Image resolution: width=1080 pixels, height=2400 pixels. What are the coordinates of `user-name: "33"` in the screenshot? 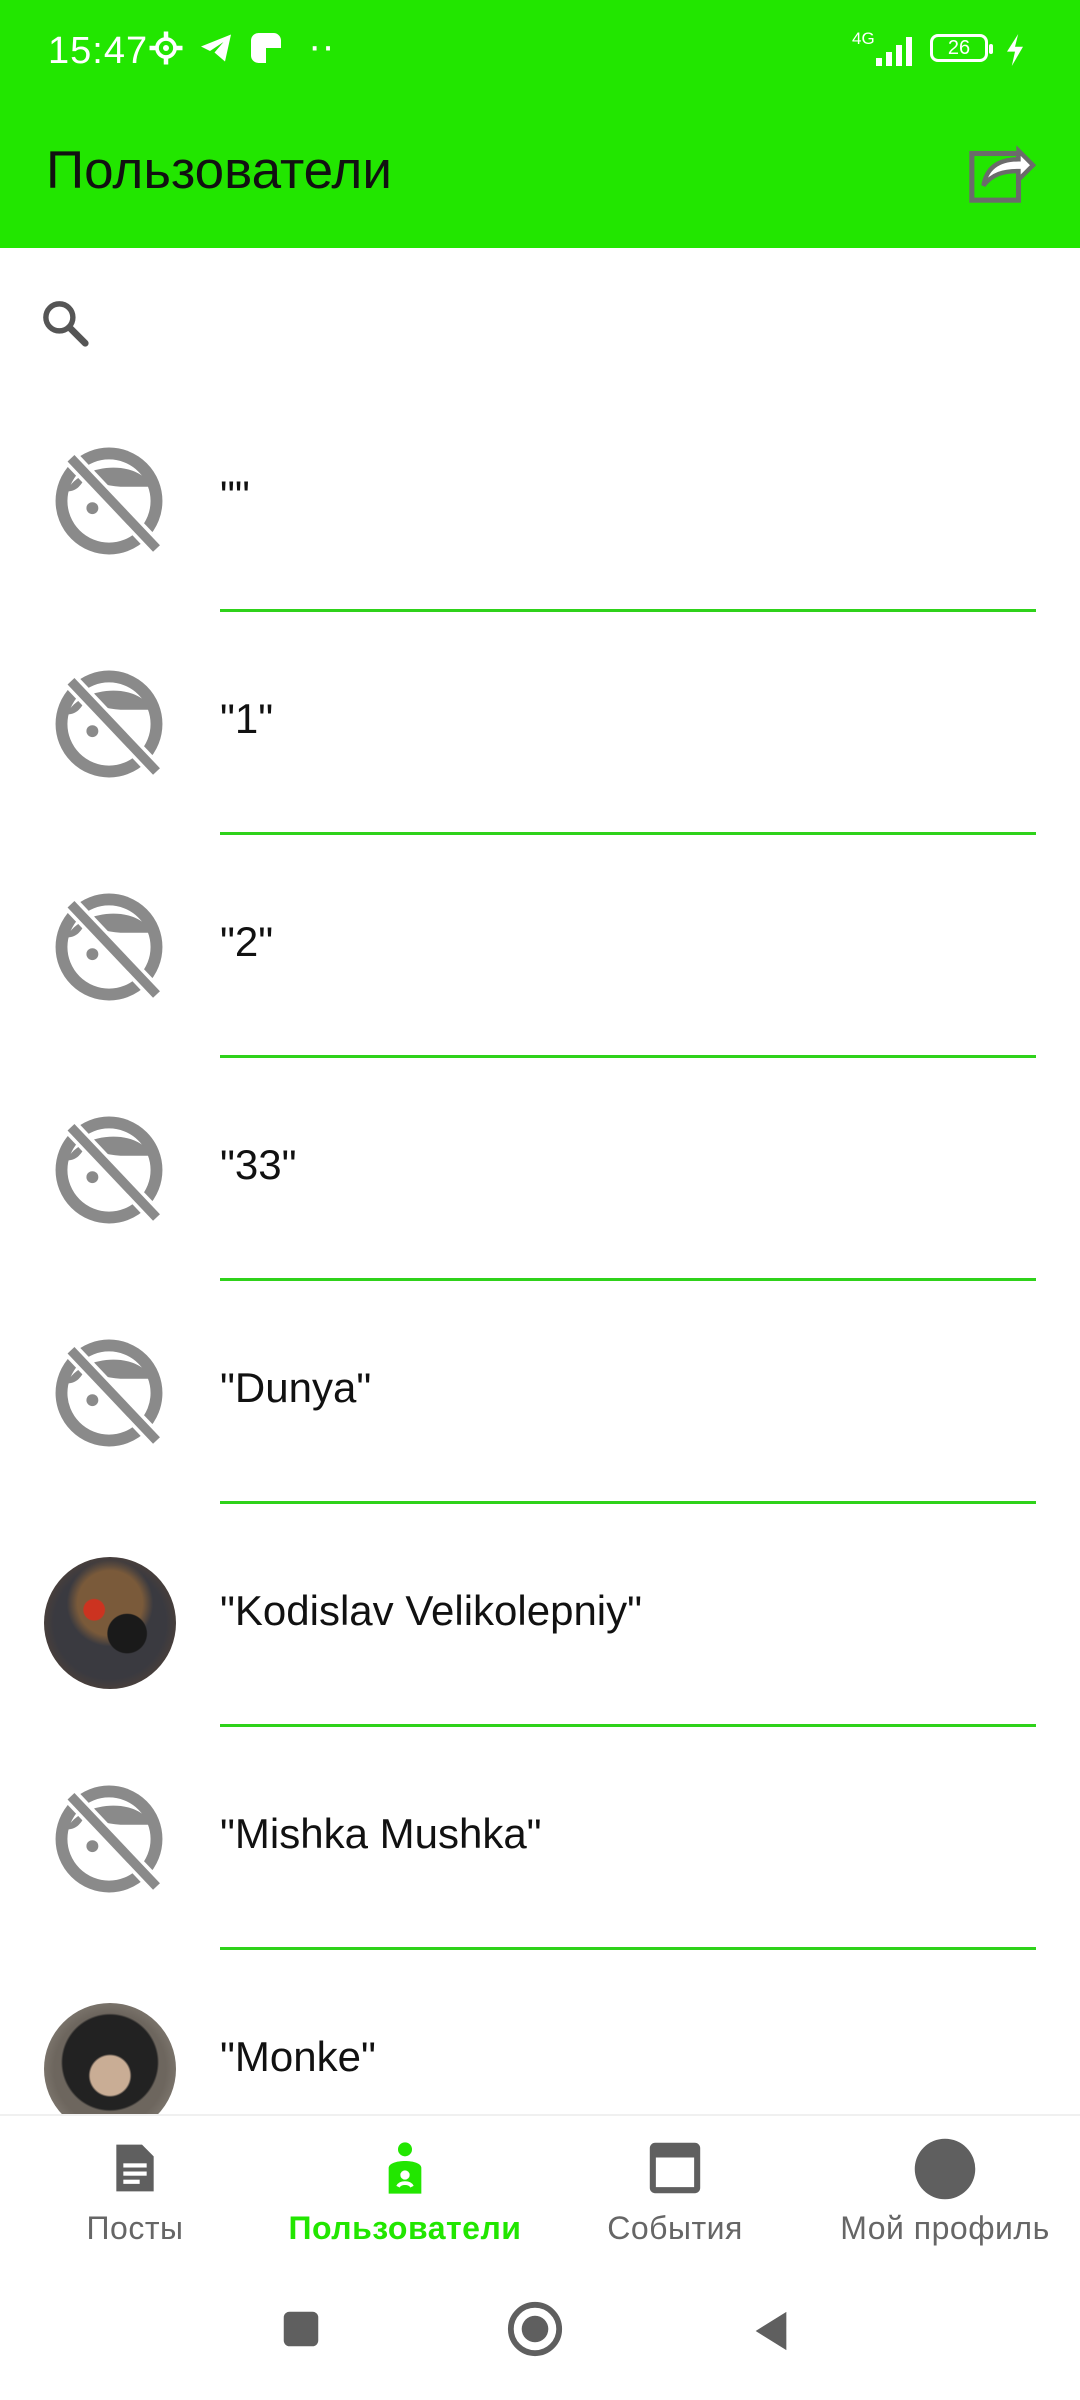 It's located at (258, 1164).